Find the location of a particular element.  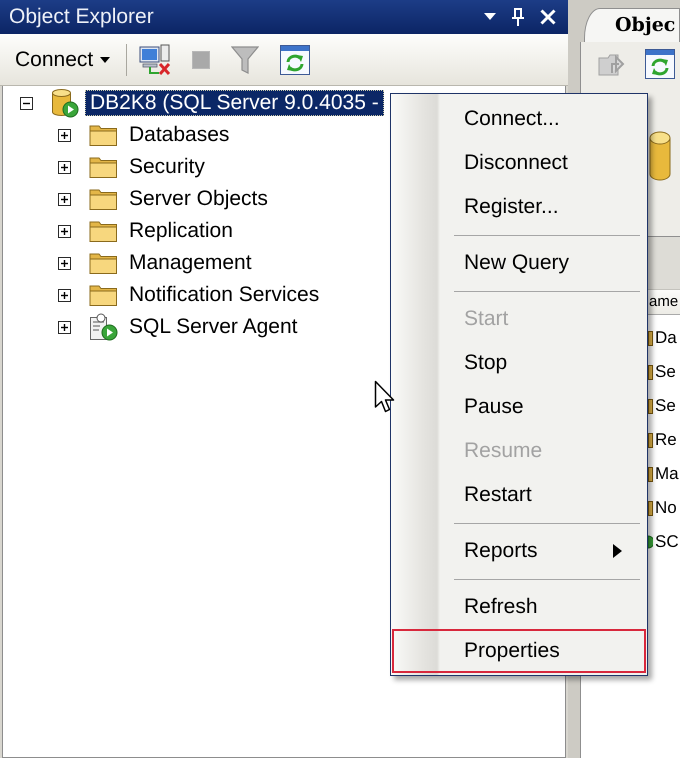

caret-icon is located at coordinates (105, 59).